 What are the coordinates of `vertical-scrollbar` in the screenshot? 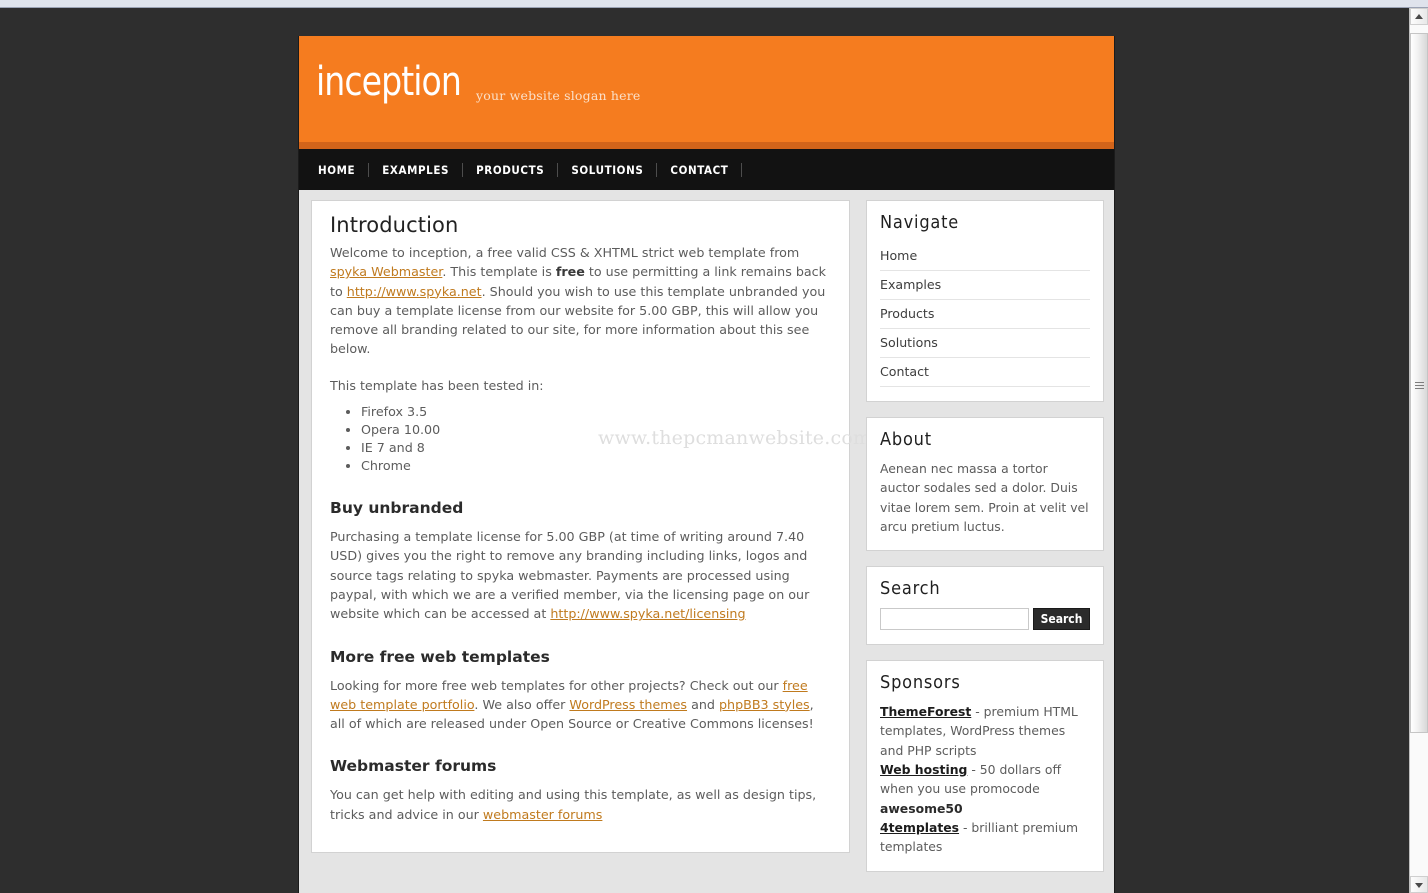 It's located at (1418, 450).